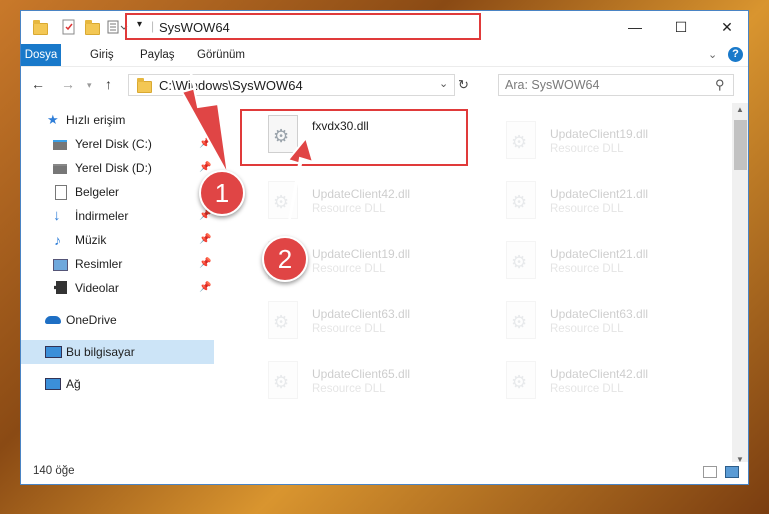 The height and width of the screenshot is (514, 769). Describe the element at coordinates (247, 154) in the screenshot. I see `annotation-arrows` at that location.